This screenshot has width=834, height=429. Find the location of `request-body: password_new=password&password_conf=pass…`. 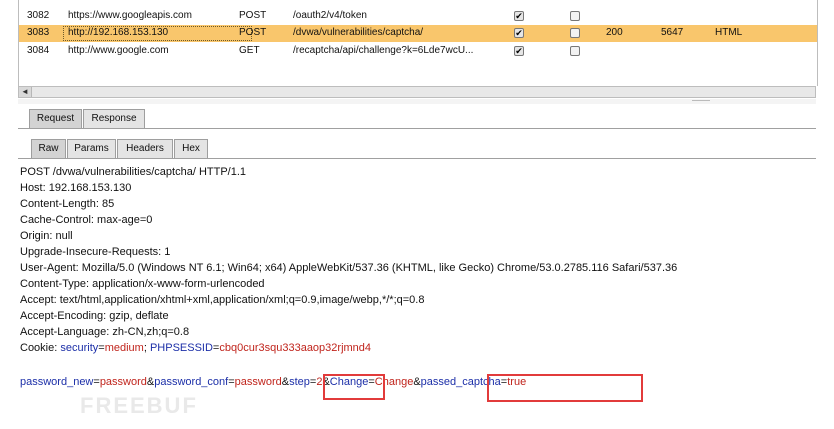

request-body: password_new=password&password_conf=pass… is located at coordinates (273, 382).